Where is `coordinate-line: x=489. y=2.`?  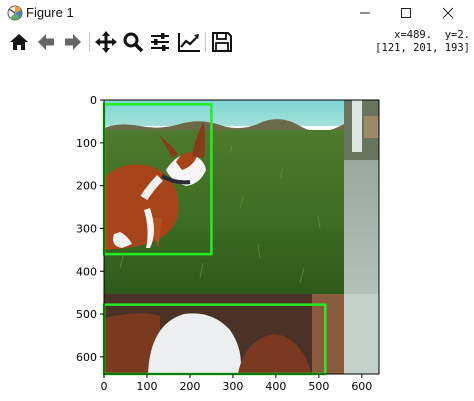
coordinate-line: x=489. y=2. is located at coordinates (432, 35).